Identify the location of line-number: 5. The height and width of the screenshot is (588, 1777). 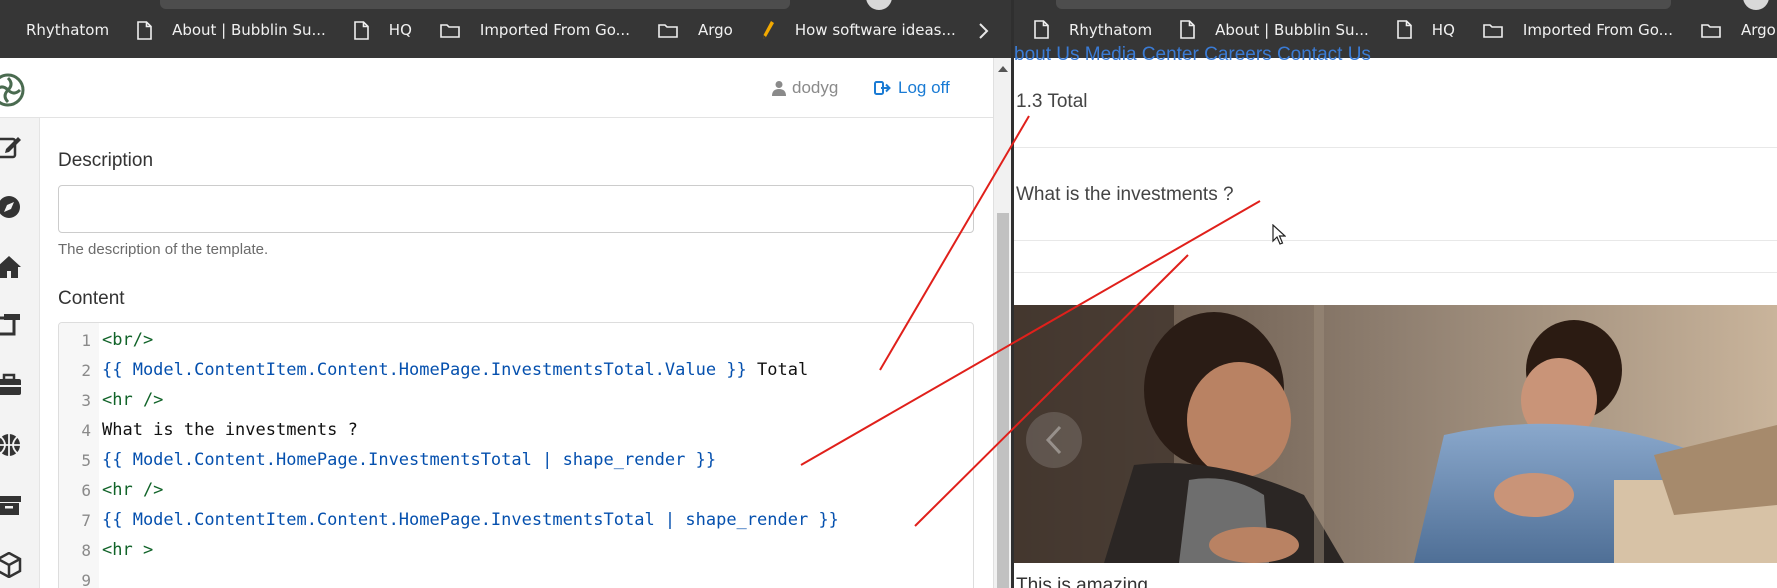
(86, 460).